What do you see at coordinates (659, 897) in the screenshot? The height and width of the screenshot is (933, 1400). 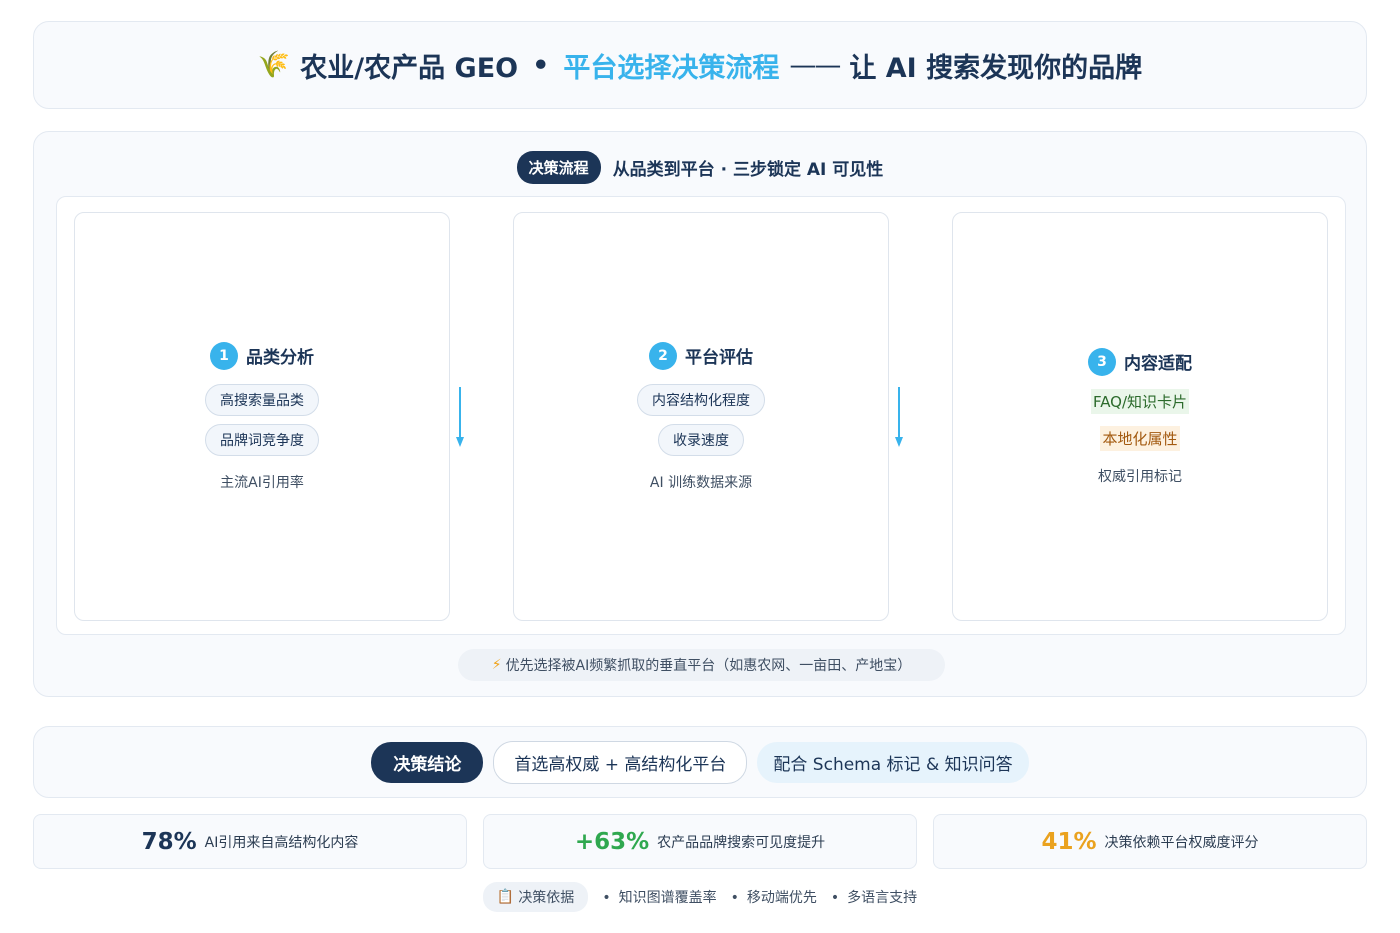 I see `footer-item: 知识图谱覆盖率` at bounding box center [659, 897].